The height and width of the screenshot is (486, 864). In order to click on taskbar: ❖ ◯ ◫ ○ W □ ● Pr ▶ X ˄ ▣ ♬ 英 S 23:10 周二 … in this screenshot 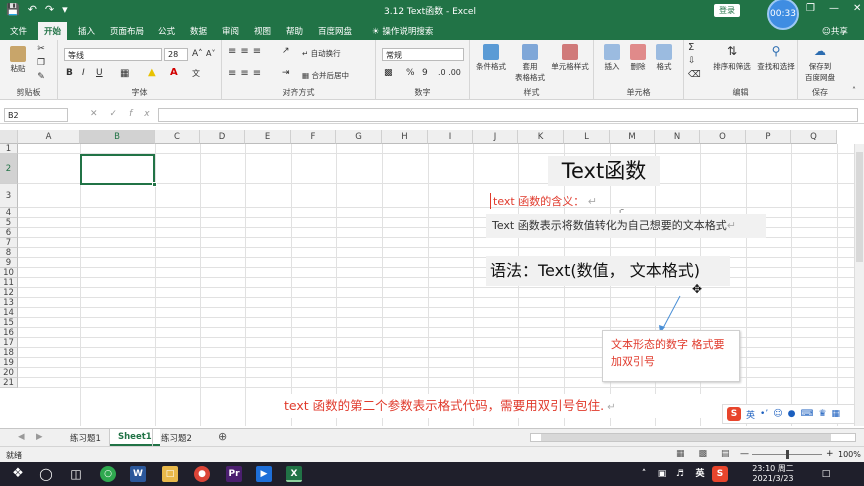, I will do `click(432, 474)`.